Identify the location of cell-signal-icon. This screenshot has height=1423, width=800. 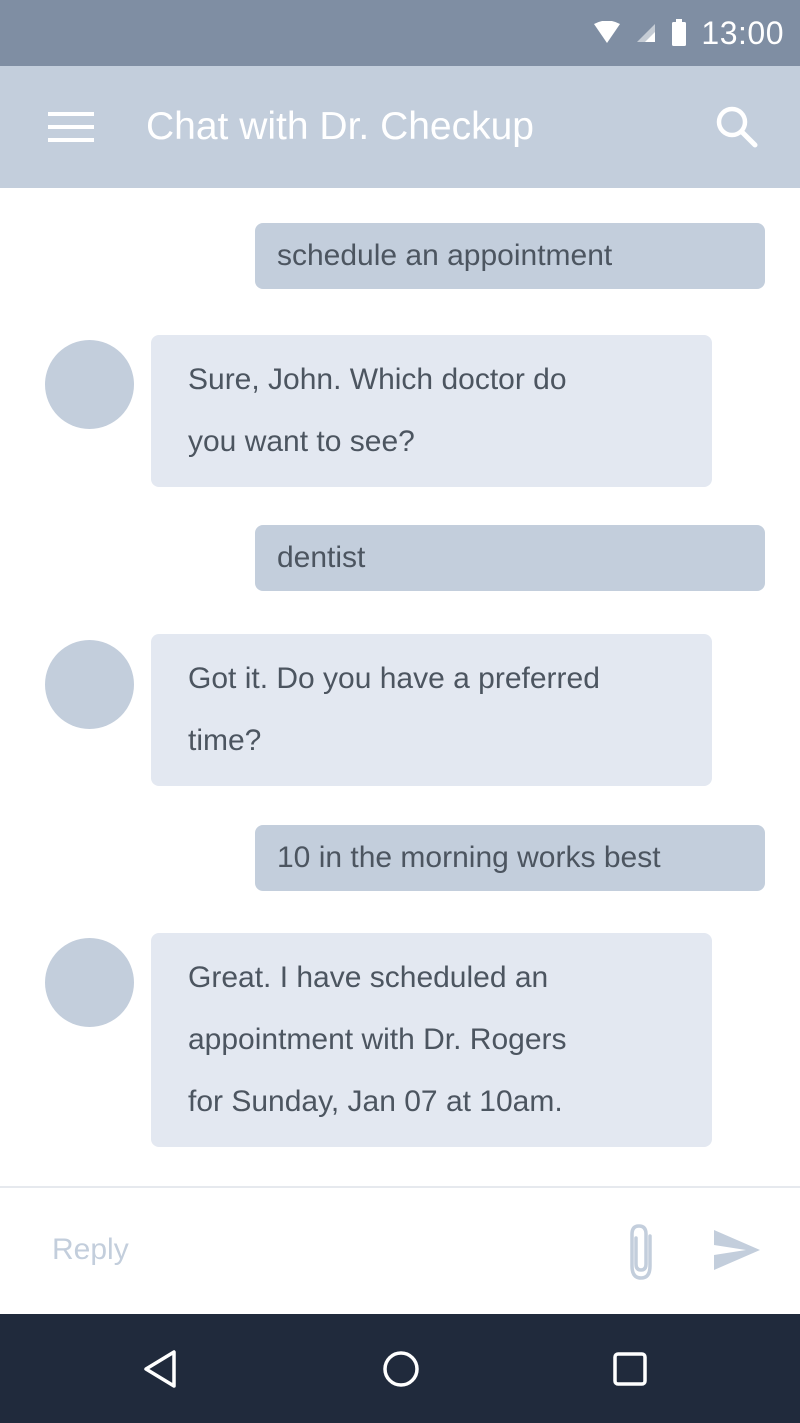
(646, 33).